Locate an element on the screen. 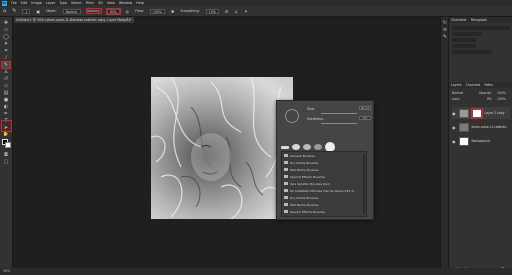 This screenshot has height=275, width=512. status-bar: 50% is located at coordinates (256, 271).